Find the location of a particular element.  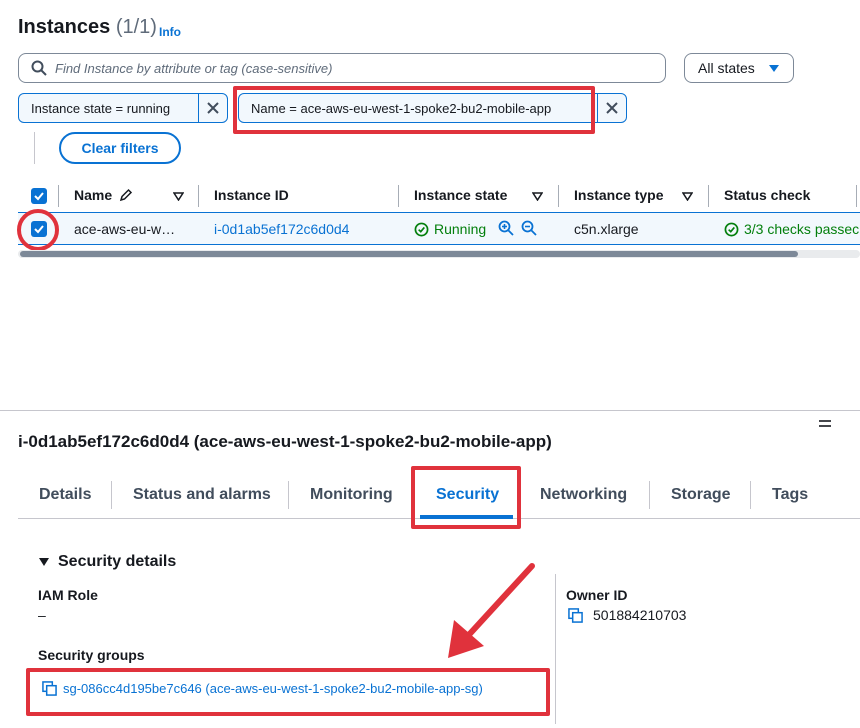

tab-tags: Tags is located at coordinates (790, 495).